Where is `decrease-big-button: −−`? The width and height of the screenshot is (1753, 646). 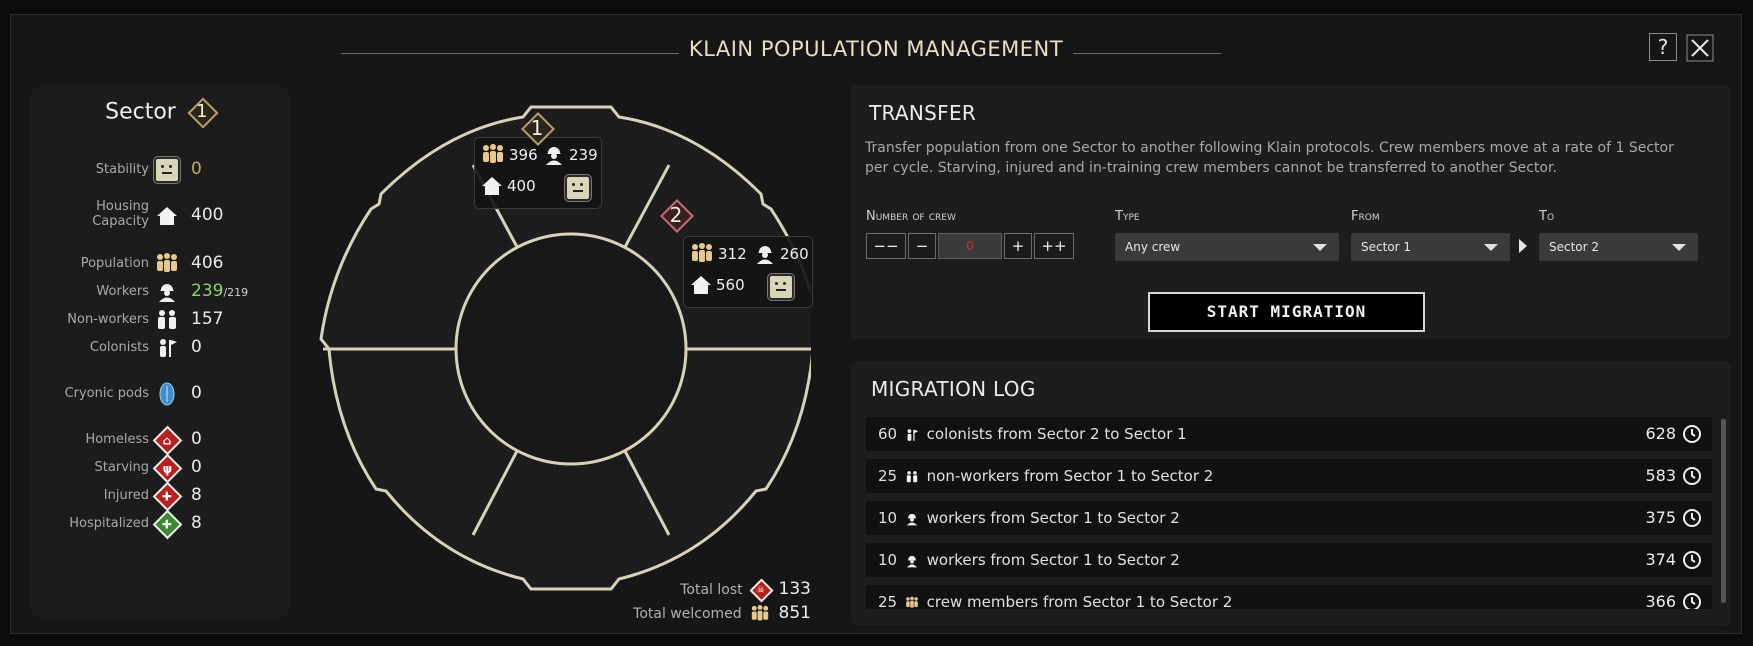 decrease-big-button: −− is located at coordinates (886, 246).